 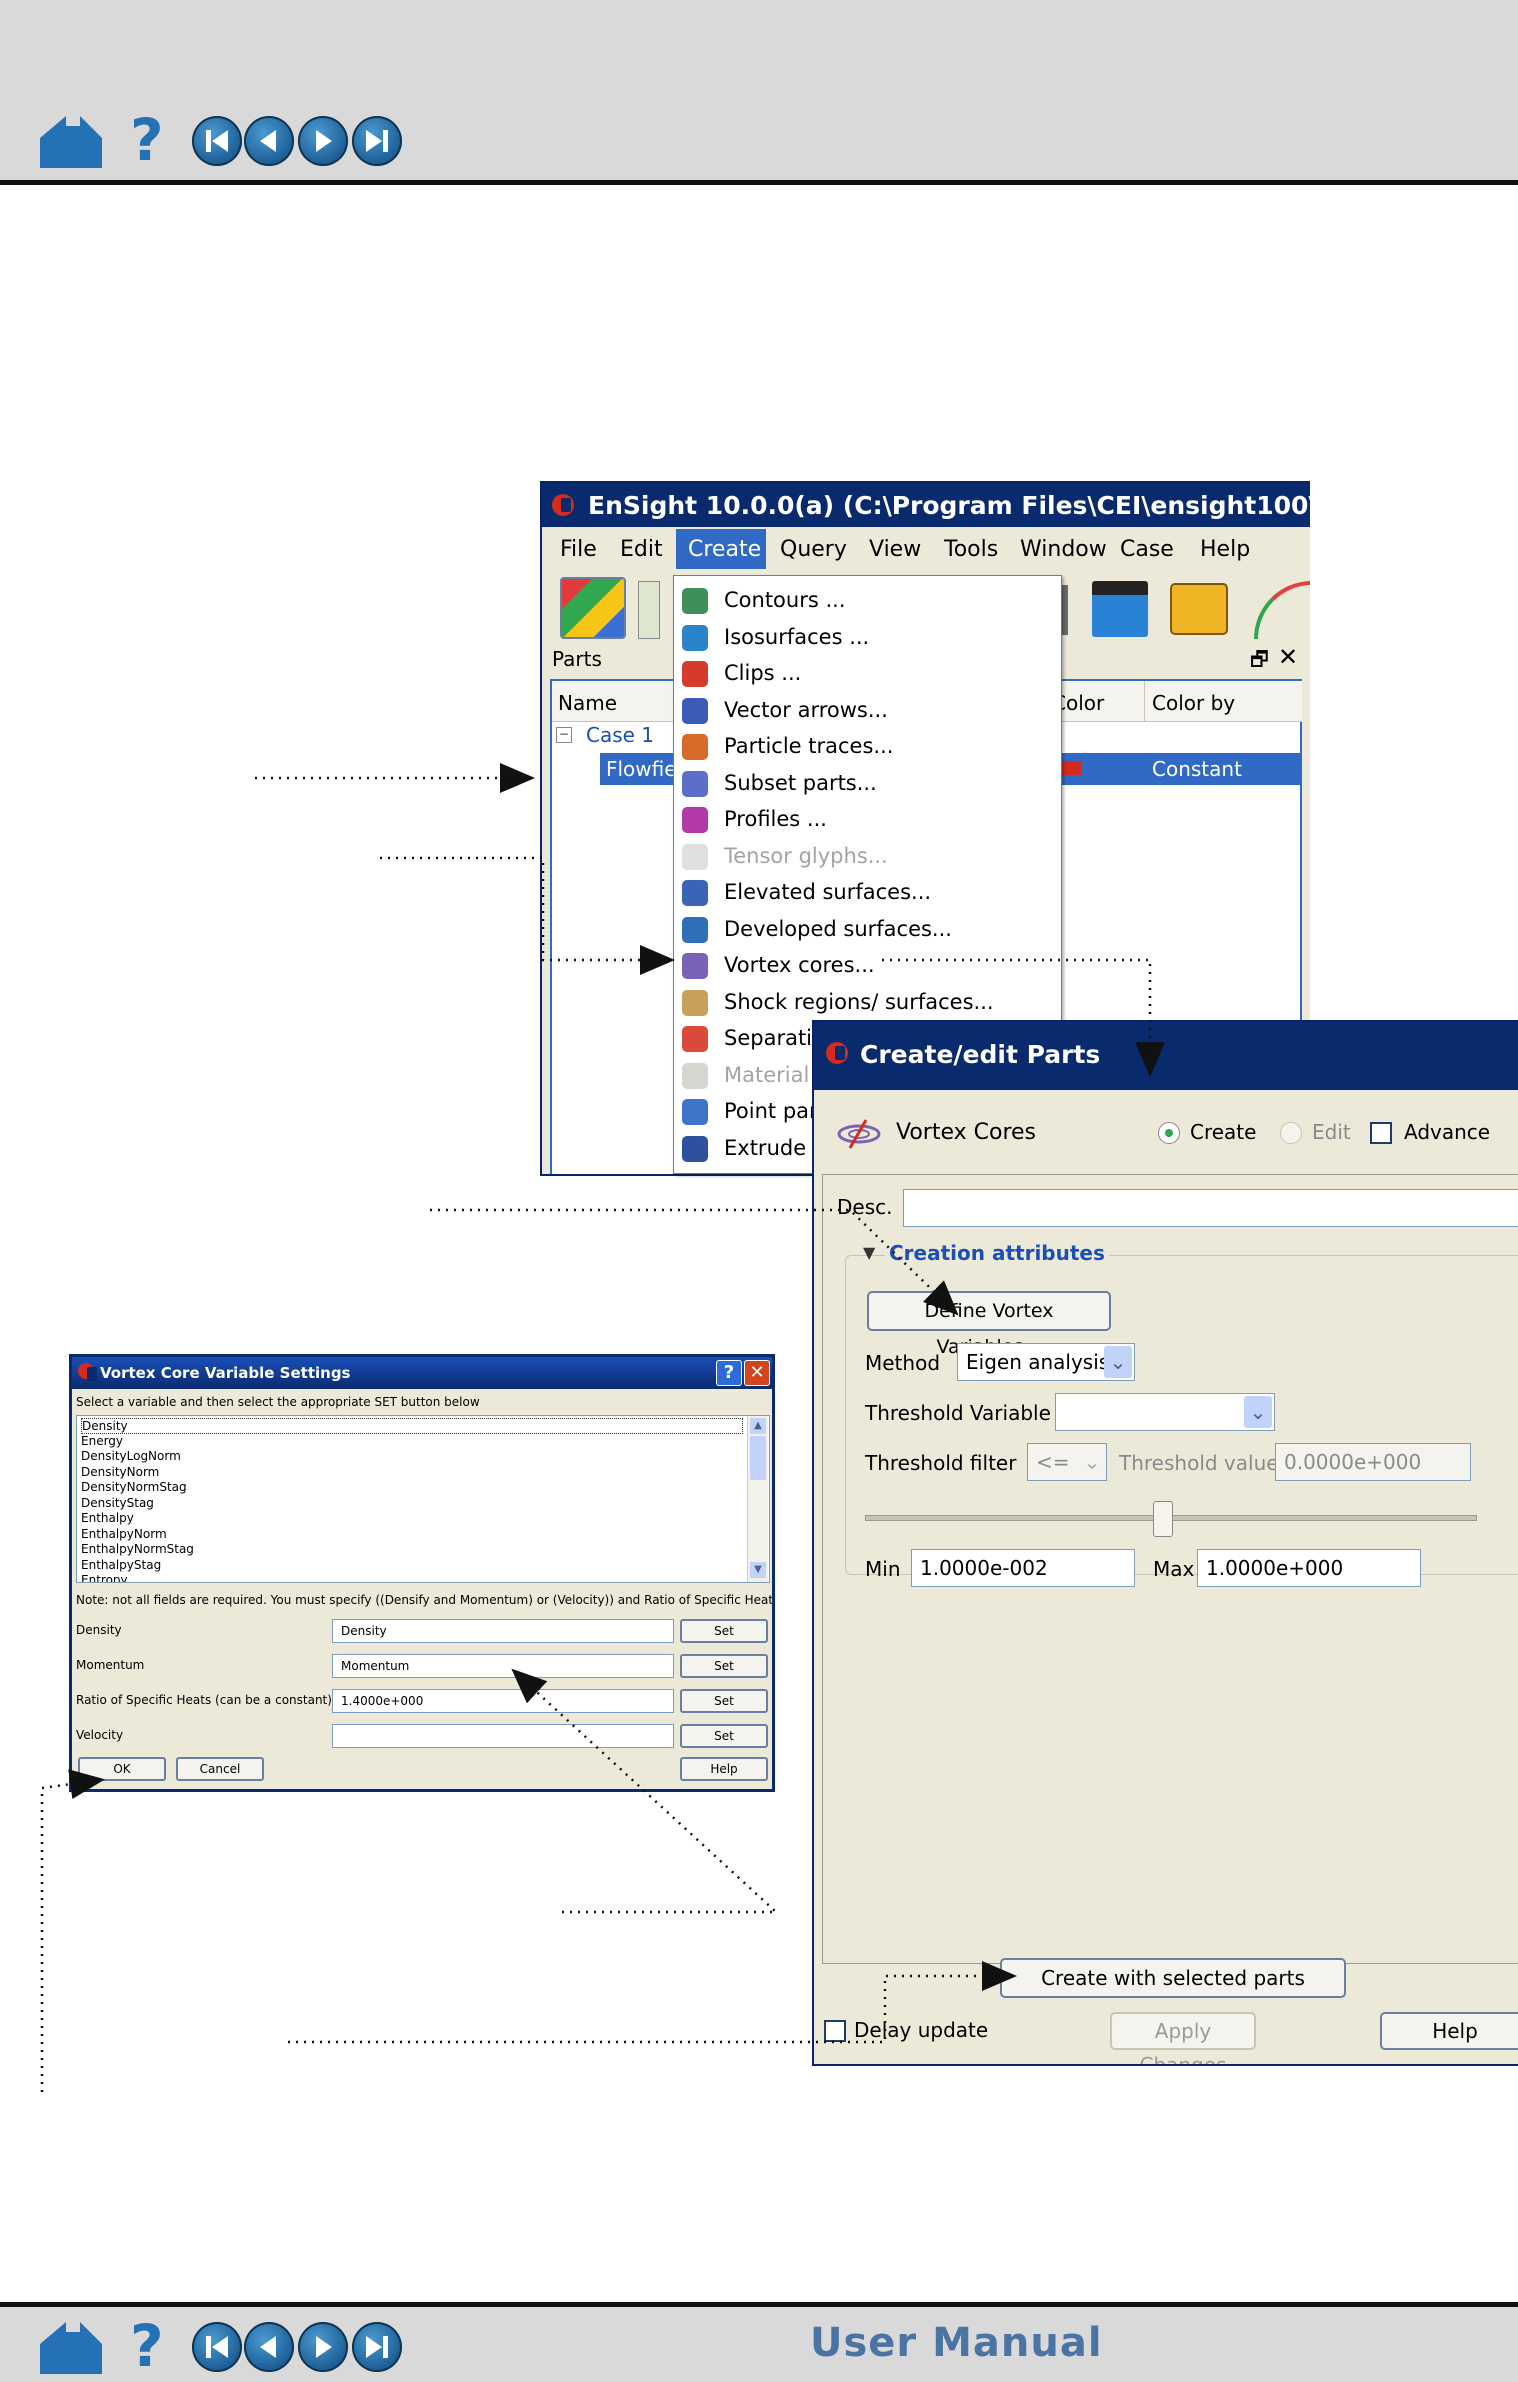 What do you see at coordinates (1183, 2038) in the screenshot?
I see `apply-changes-button: Apply Changes` at bounding box center [1183, 2038].